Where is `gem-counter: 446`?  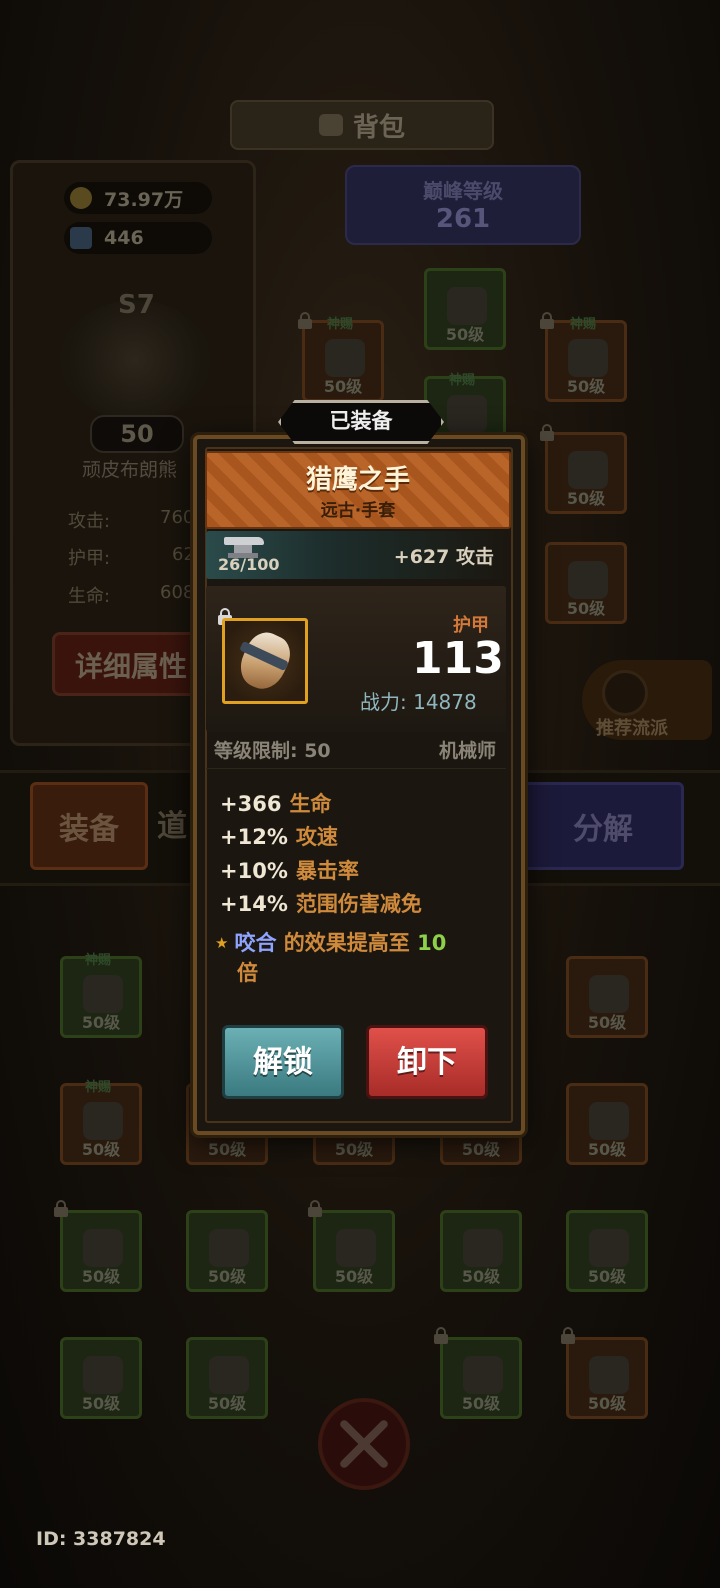
gem-counter: 446 is located at coordinates (138, 238).